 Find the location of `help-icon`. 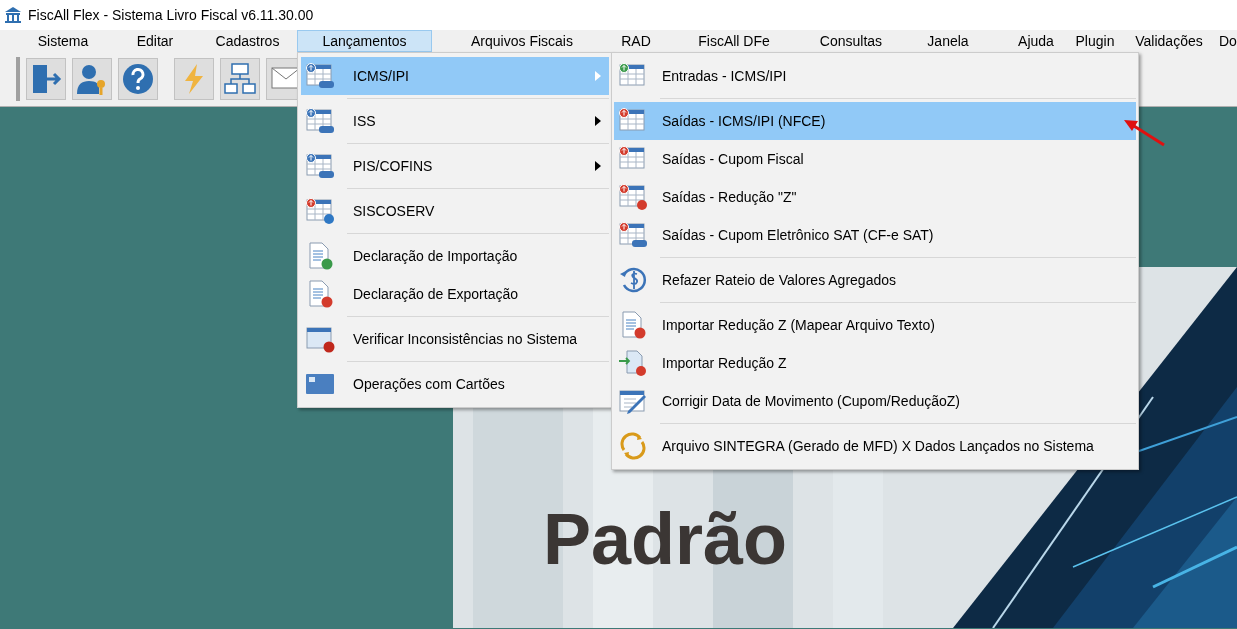

help-icon is located at coordinates (138, 79).